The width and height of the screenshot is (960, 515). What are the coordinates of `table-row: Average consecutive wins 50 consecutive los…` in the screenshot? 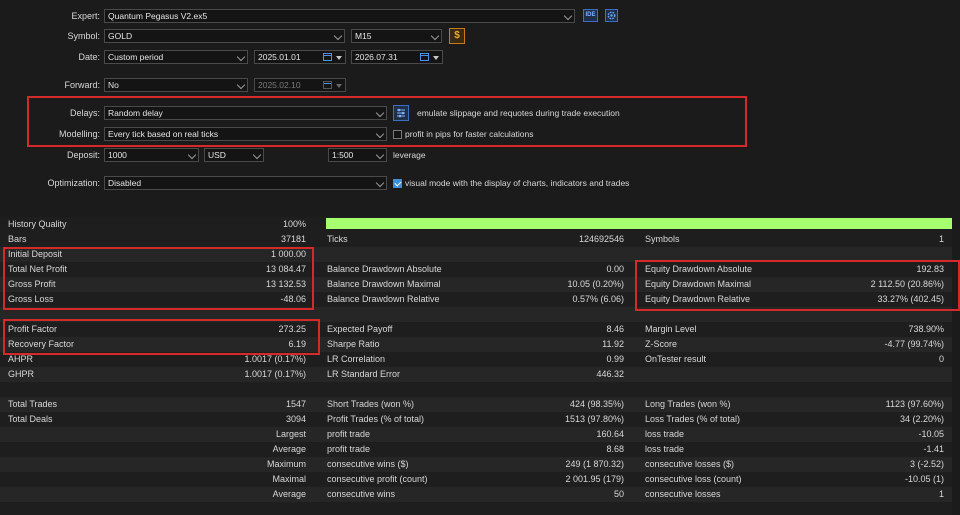 It's located at (476, 494).